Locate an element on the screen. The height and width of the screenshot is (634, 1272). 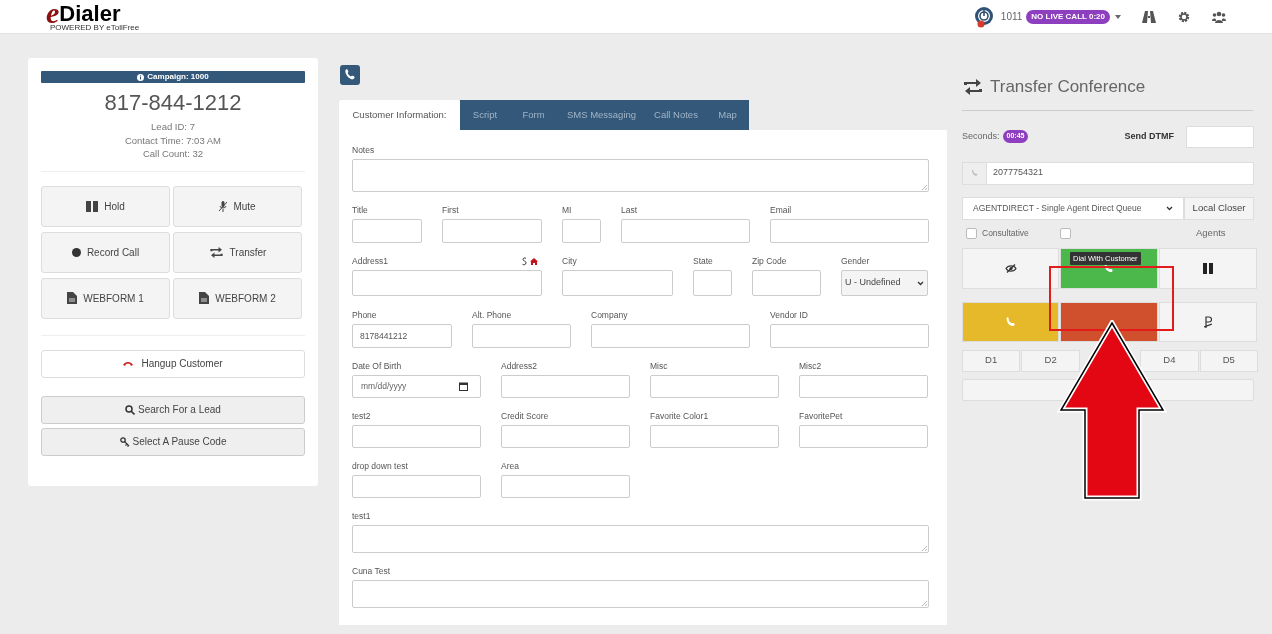
input-field: 8178441212 is located at coordinates (402, 336).